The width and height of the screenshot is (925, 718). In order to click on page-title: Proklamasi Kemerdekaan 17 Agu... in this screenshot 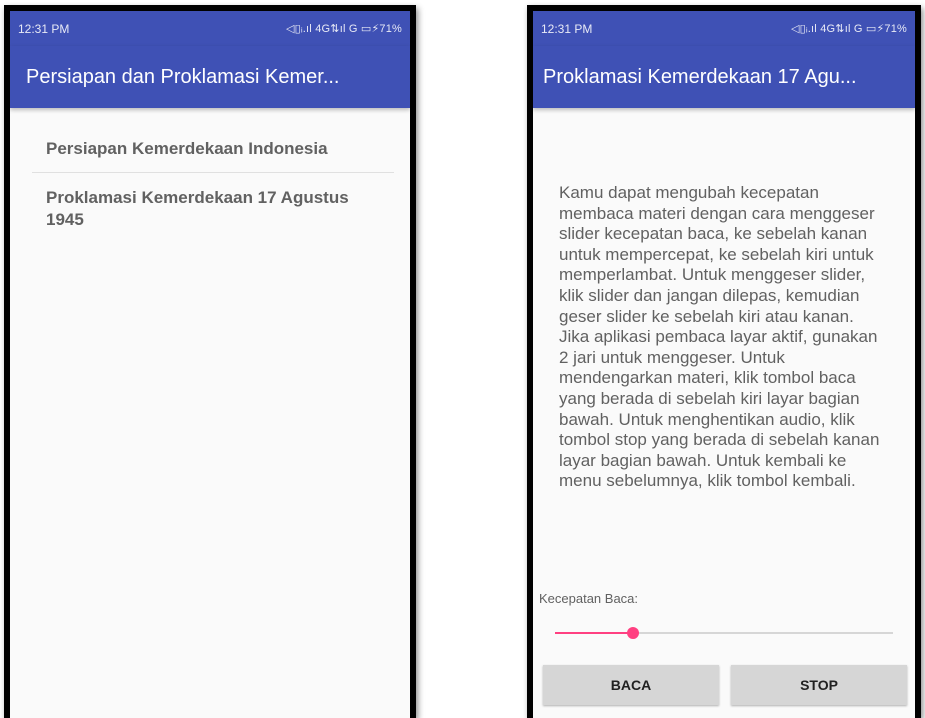, I will do `click(700, 76)`.